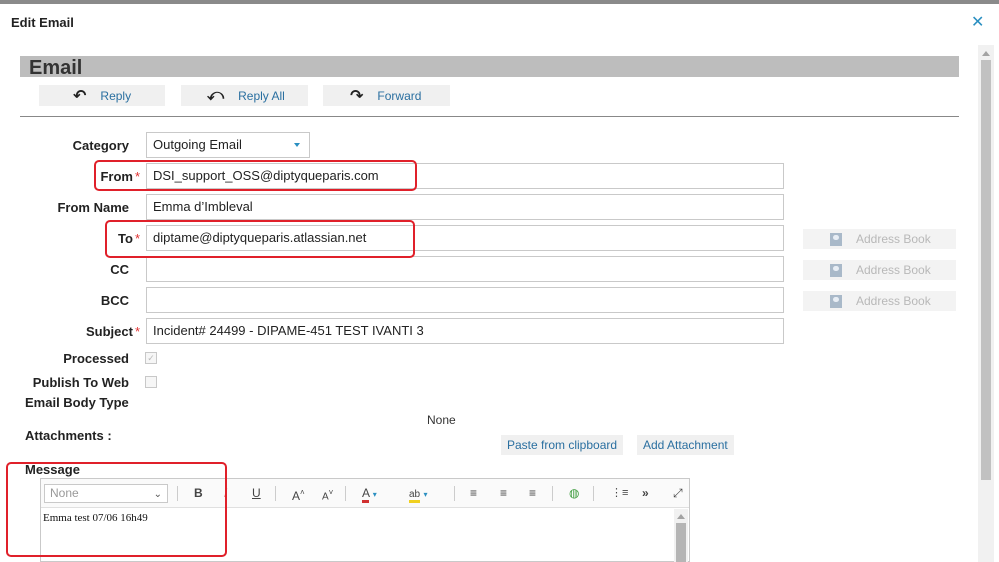  I want to click on message-body: Emma test 07/06 16h49, so click(95, 518).